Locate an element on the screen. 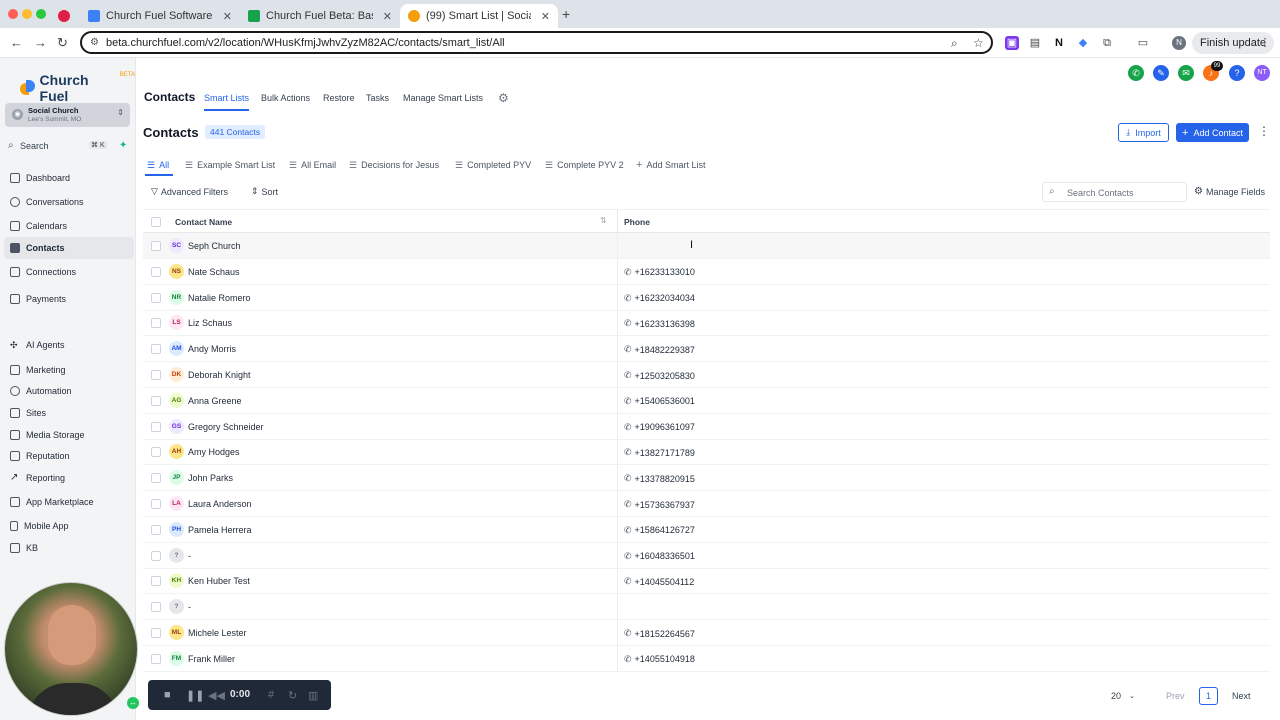  smart-list-tab-example: ☰ Example Smart List is located at coordinates (230, 165).